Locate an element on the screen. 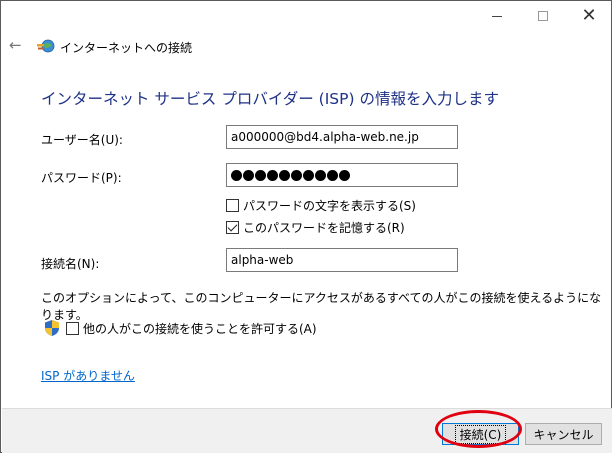 This screenshot has height=453, width=612. username-input: a000000@bd4.alpha-web.ne.jp is located at coordinates (342, 137).